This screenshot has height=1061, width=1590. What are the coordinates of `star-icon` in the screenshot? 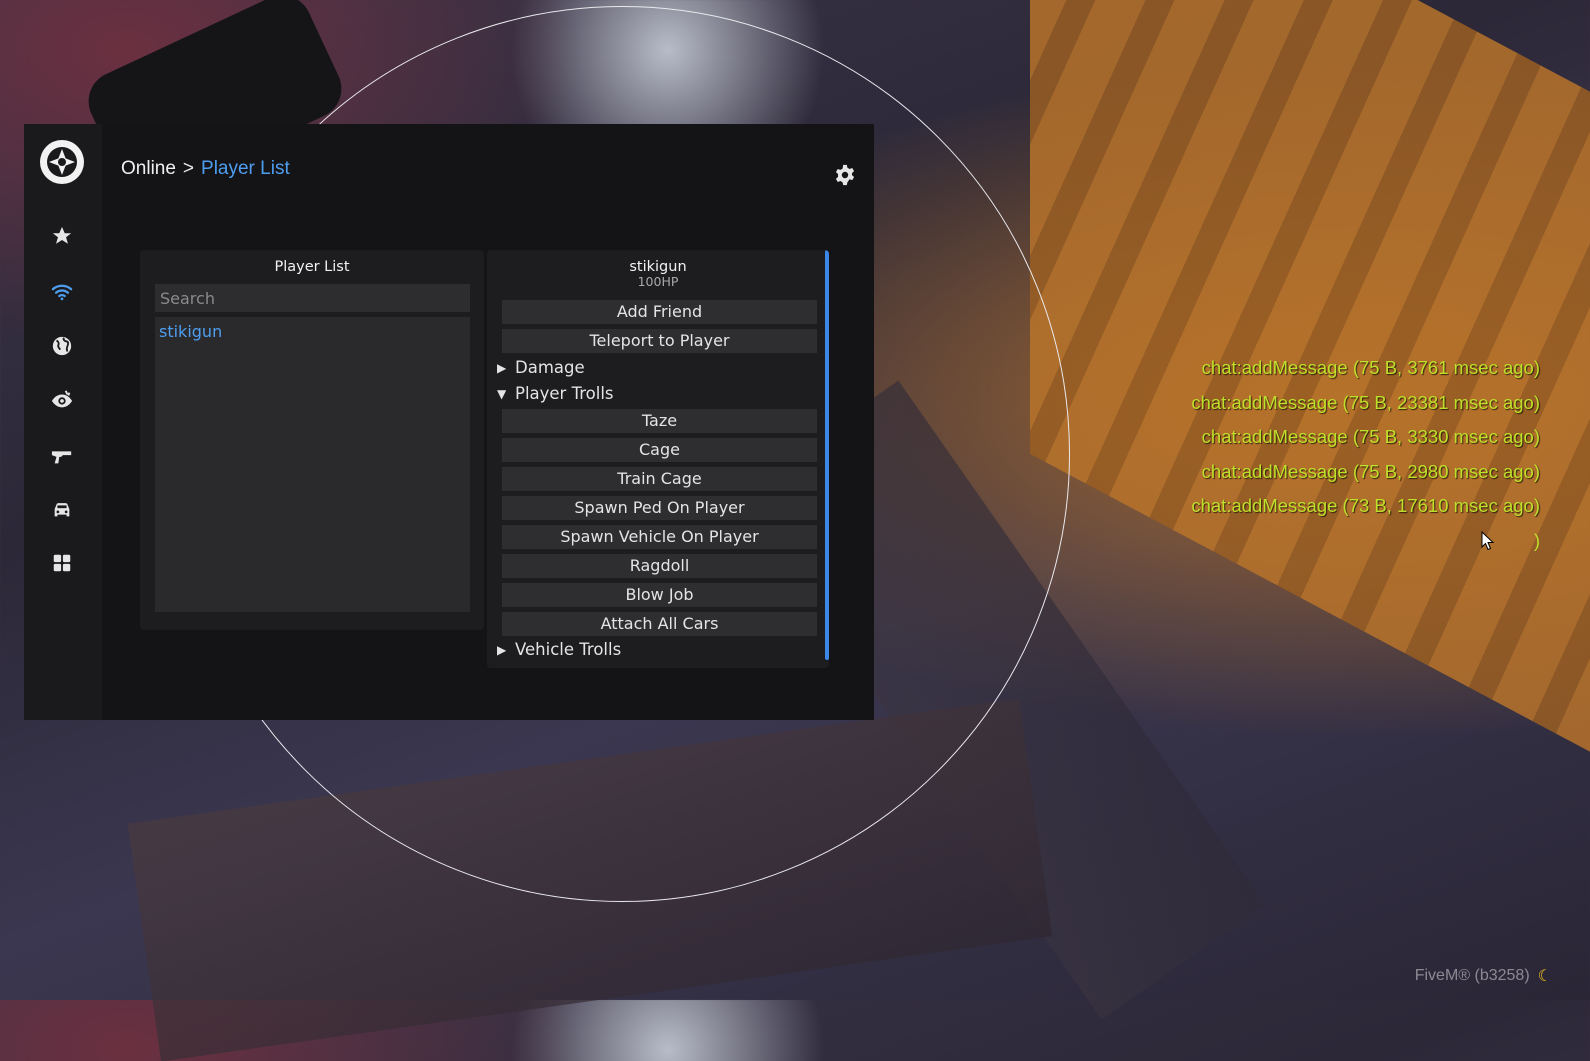 It's located at (62, 236).